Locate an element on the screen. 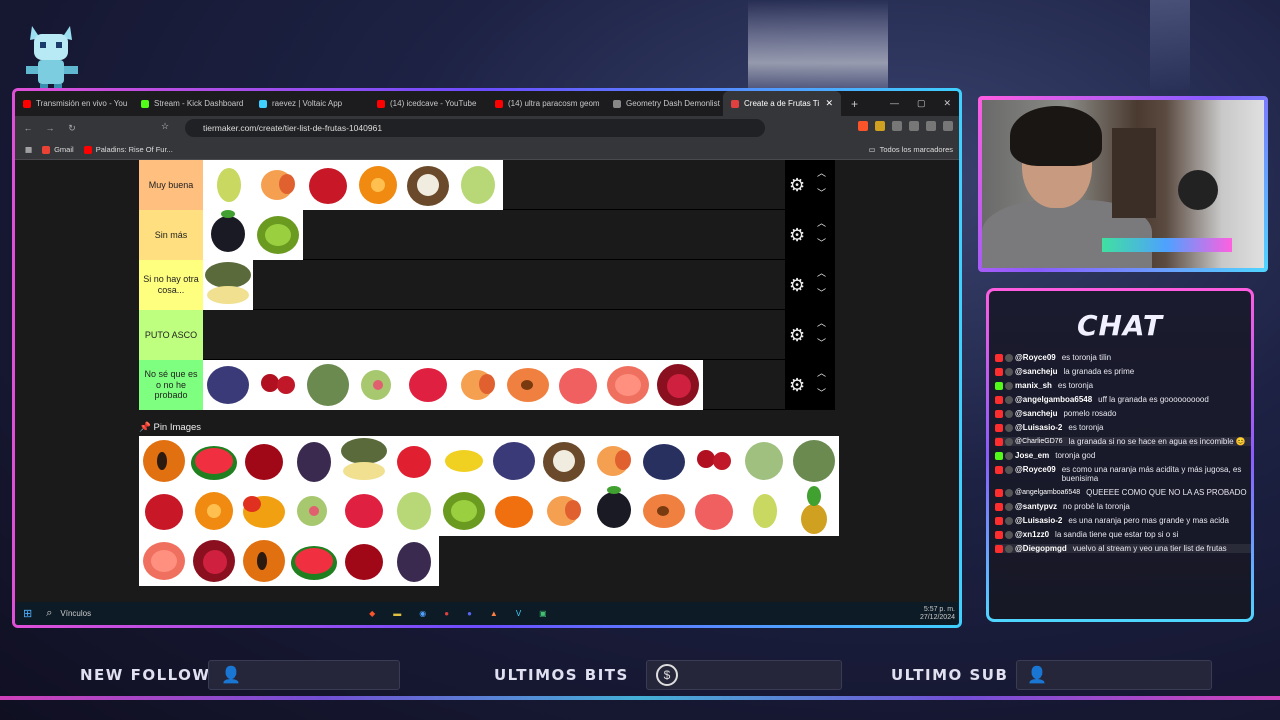  banana-image is located at coordinates (464, 461).